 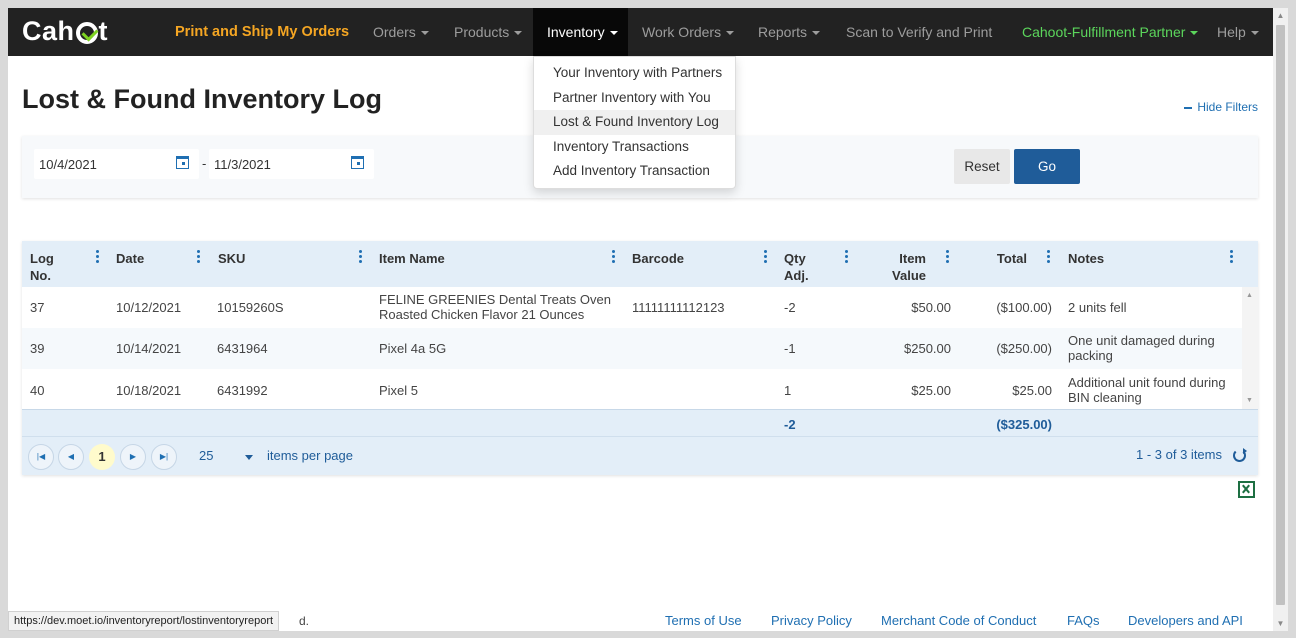 What do you see at coordinates (291, 164) in the screenshot?
I see `end-date-picker: 11/3/2021` at bounding box center [291, 164].